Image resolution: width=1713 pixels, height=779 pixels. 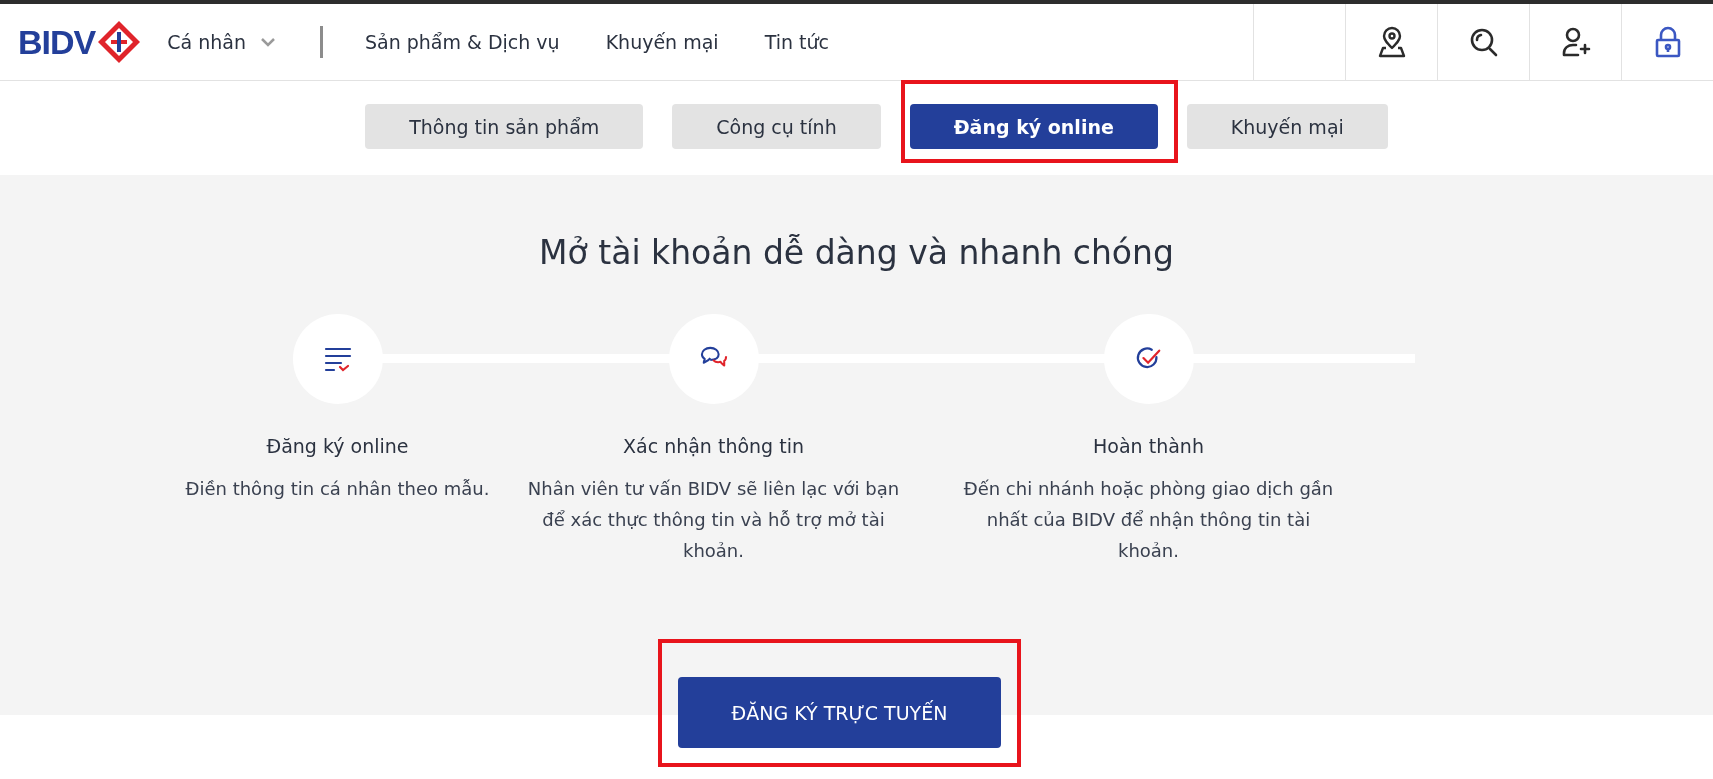 What do you see at coordinates (662, 42) in the screenshot?
I see `nav-link: Khuyến mại` at bounding box center [662, 42].